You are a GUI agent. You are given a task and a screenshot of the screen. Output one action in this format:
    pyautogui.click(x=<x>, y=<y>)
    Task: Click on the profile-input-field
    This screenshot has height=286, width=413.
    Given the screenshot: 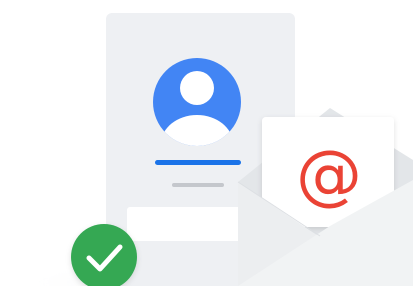 What is the action you would take?
    pyautogui.click(x=192, y=224)
    